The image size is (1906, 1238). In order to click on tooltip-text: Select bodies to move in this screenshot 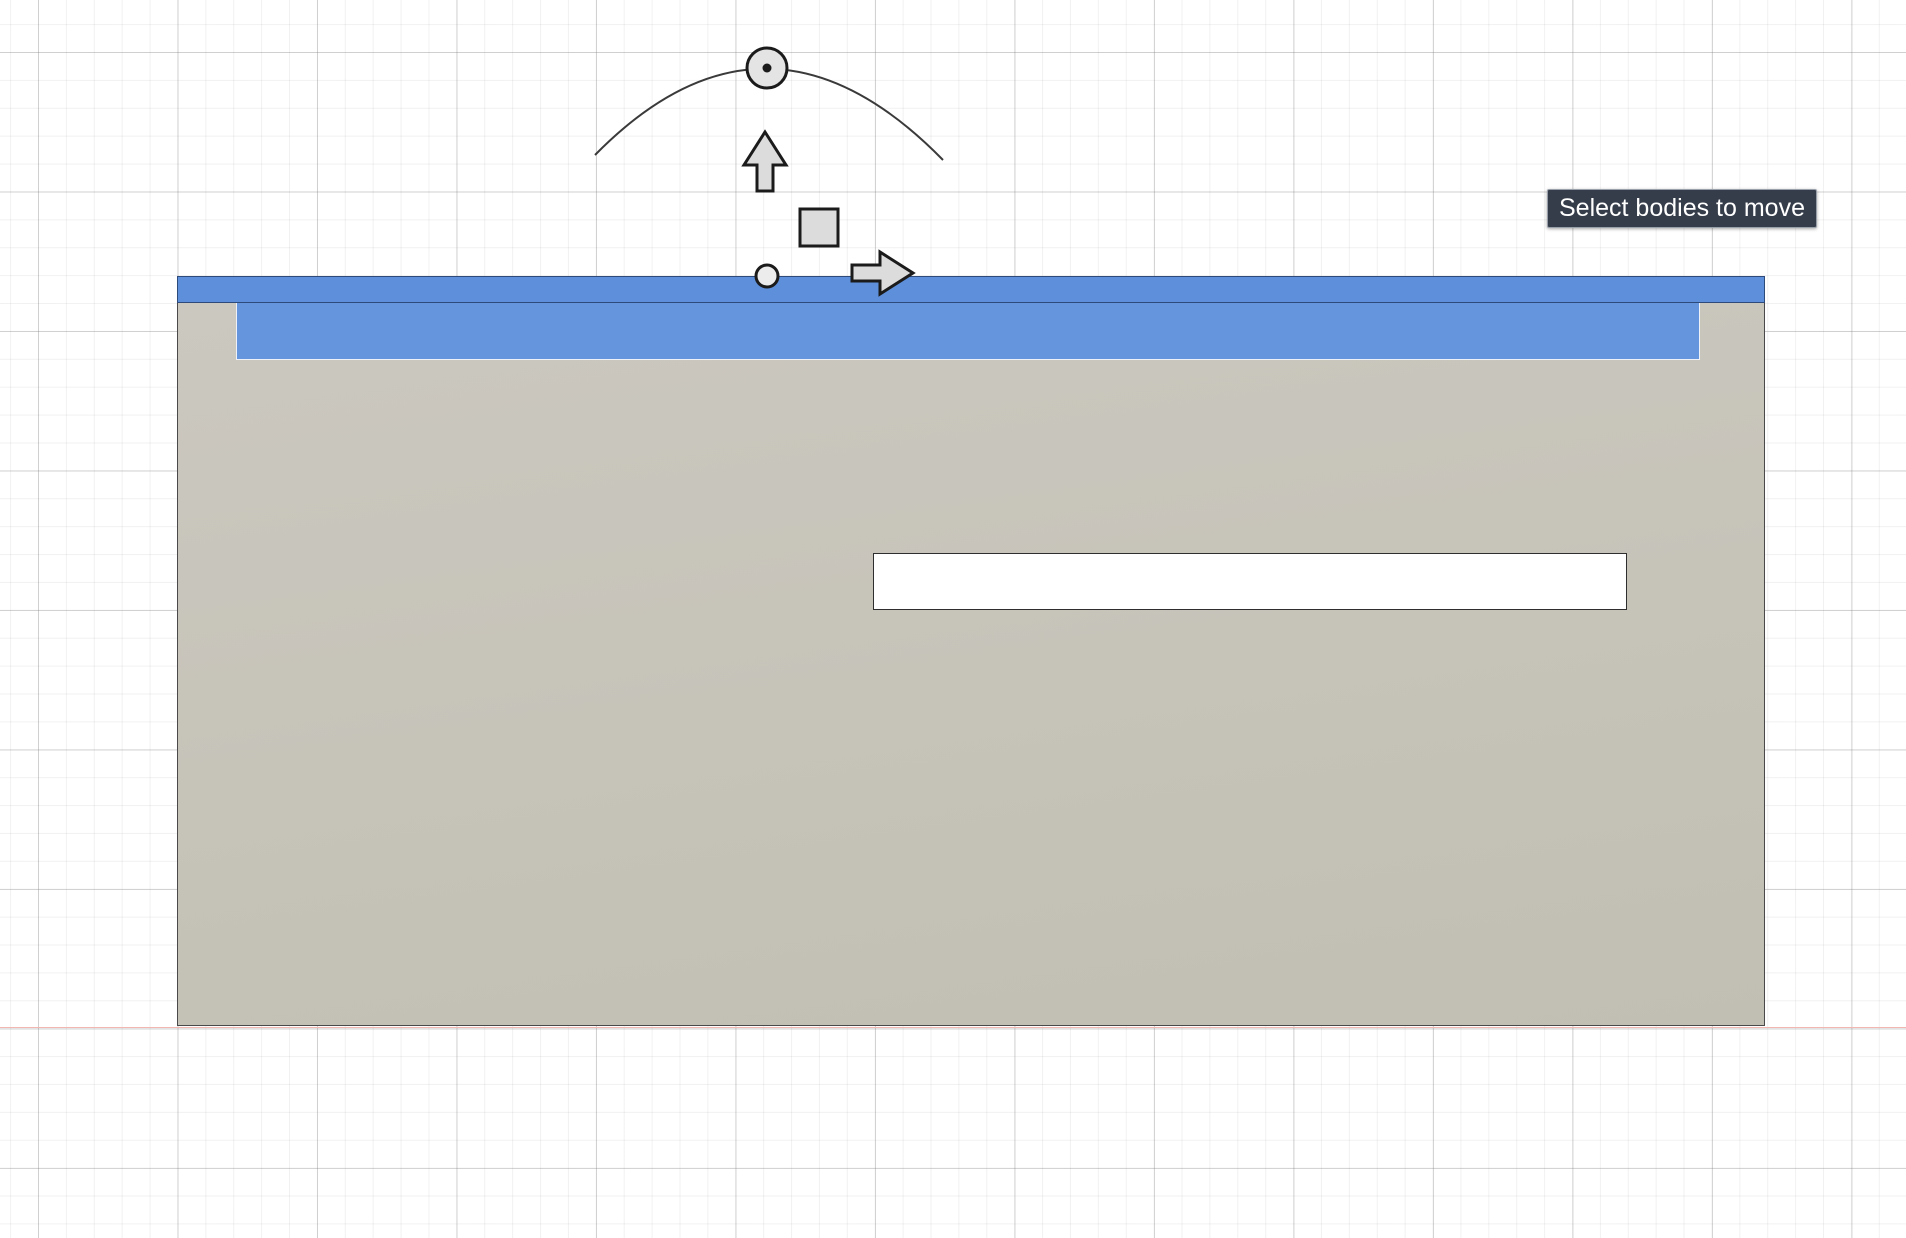, I will do `click(1682, 208)`.